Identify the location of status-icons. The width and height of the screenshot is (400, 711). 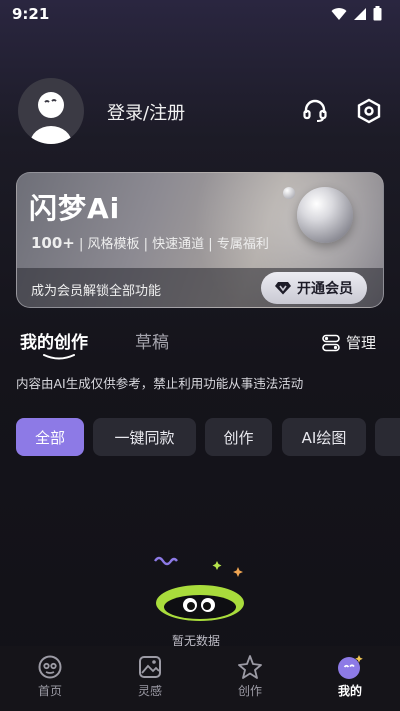
(356, 13).